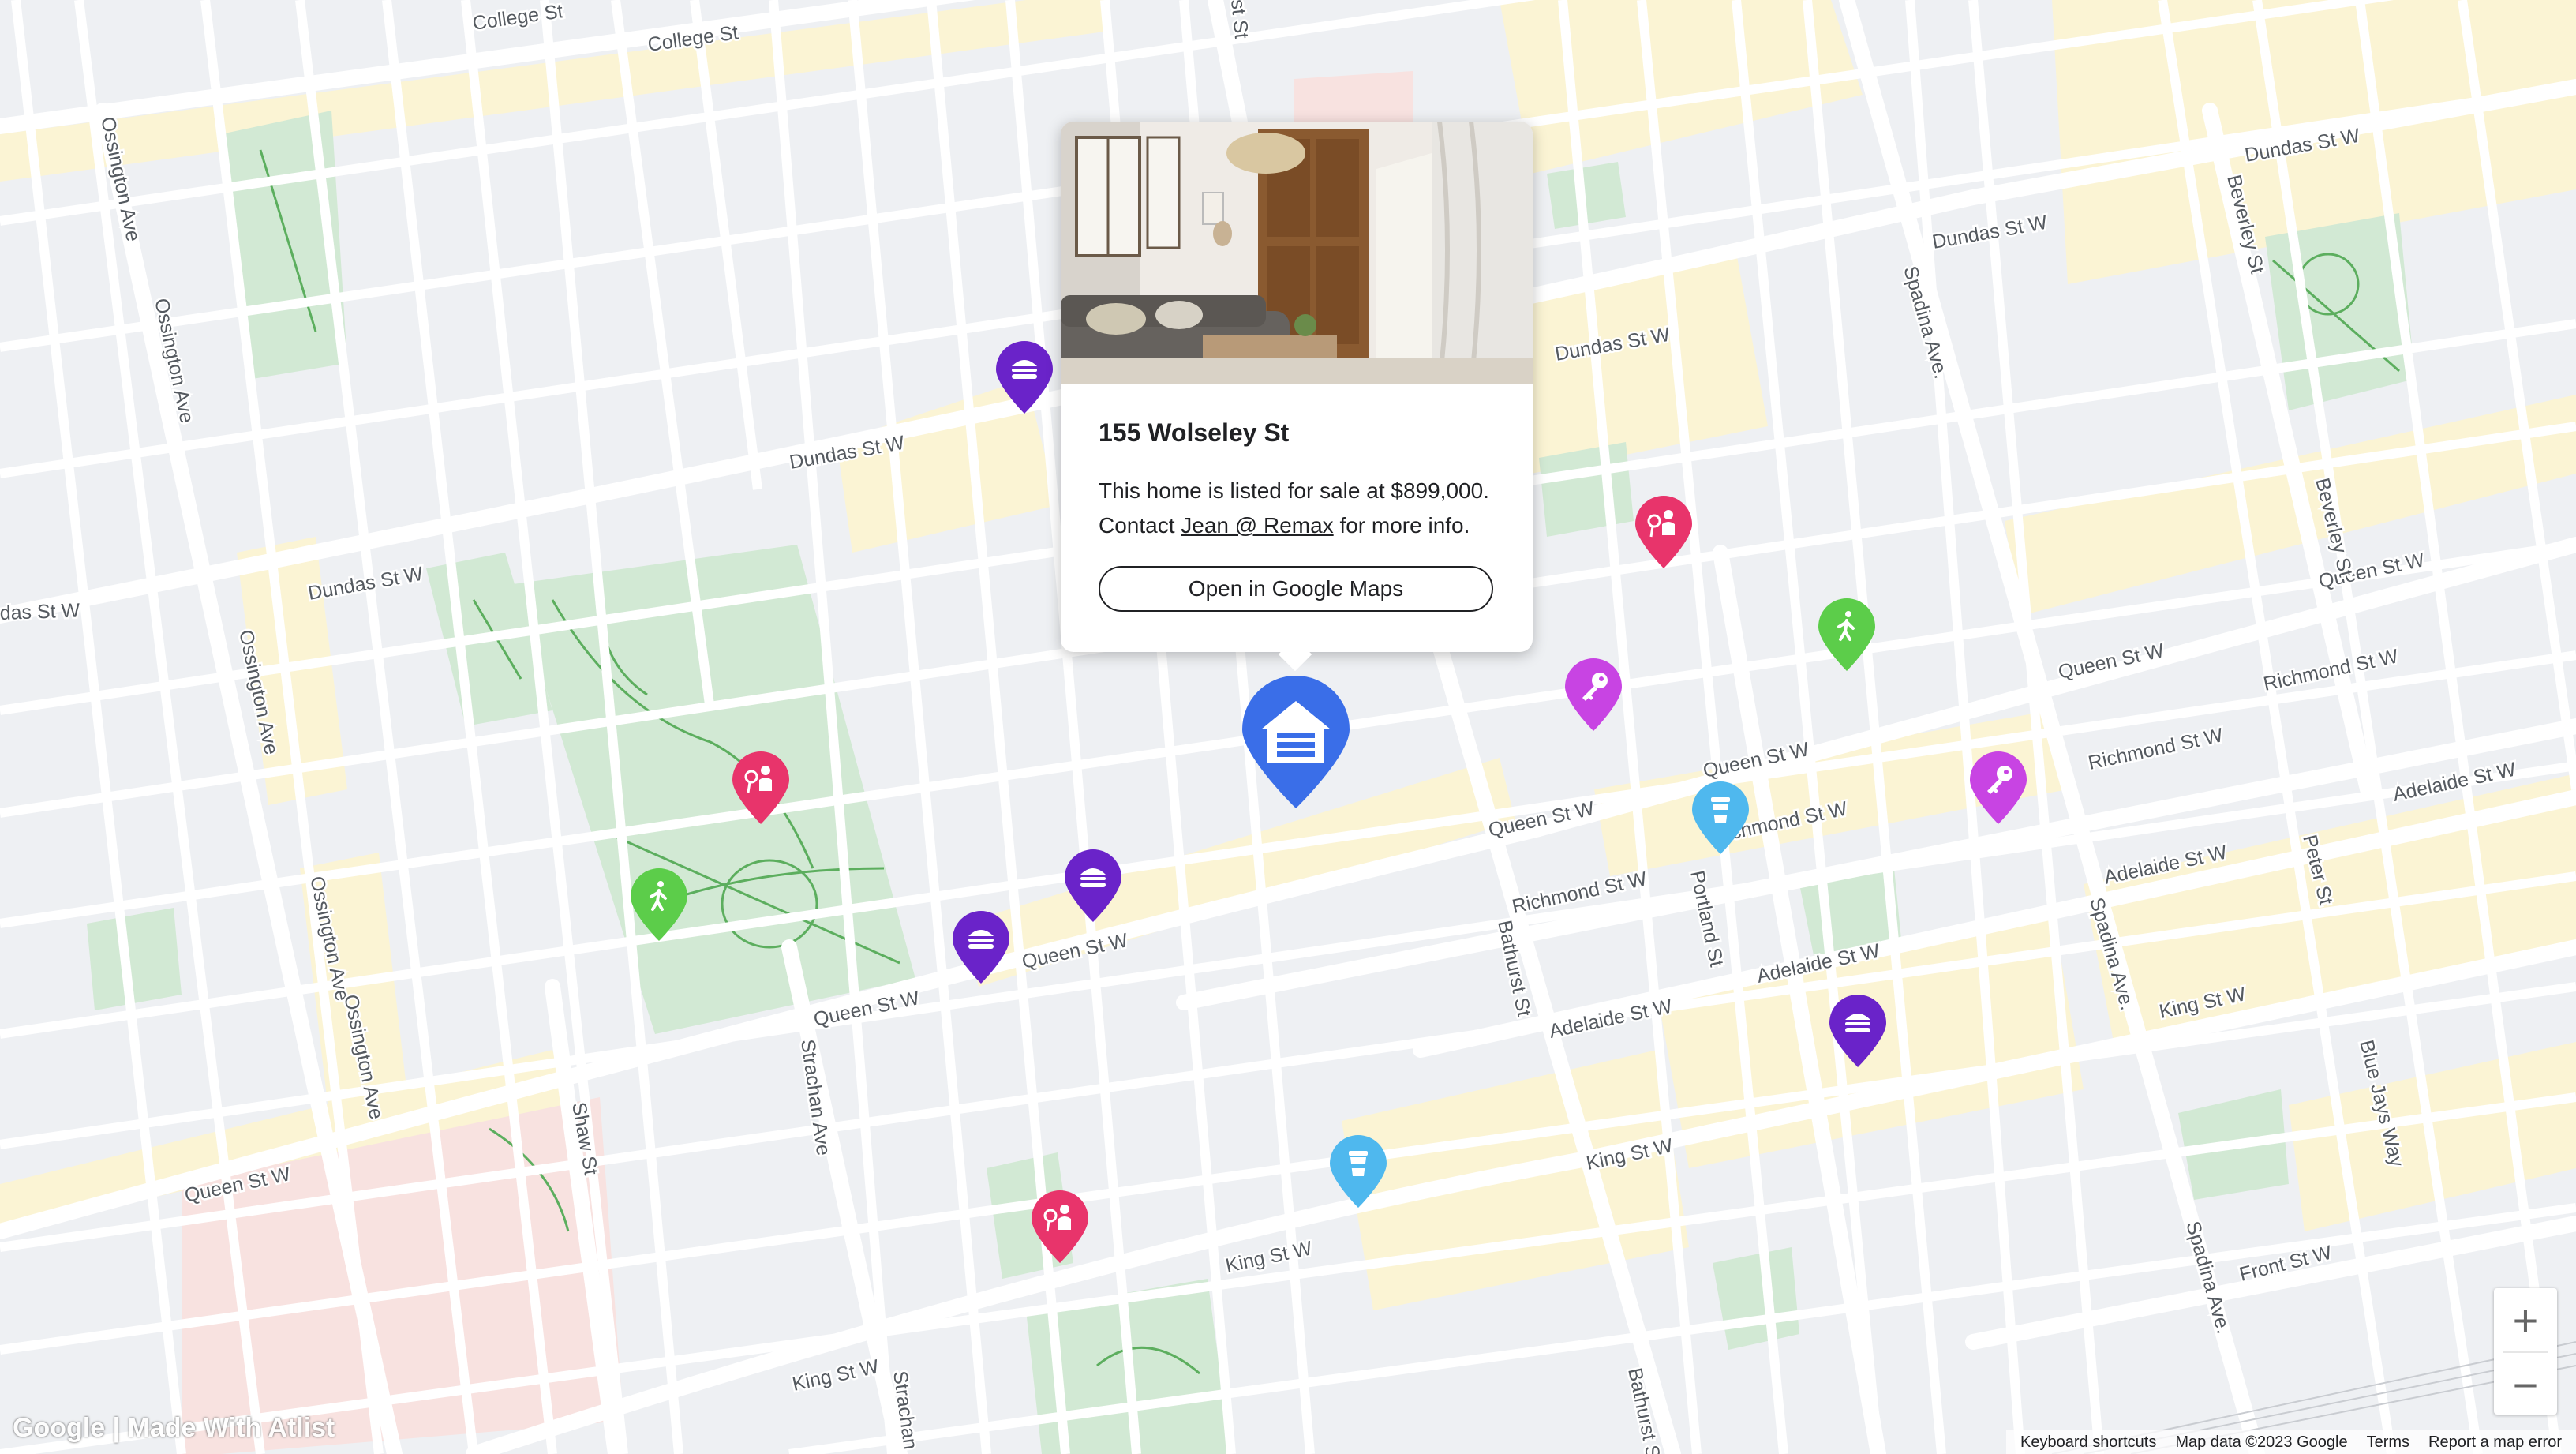 Image resolution: width=2576 pixels, height=1454 pixels. Describe the element at coordinates (40, 611) in the screenshot. I see `street-label: das St W` at that location.